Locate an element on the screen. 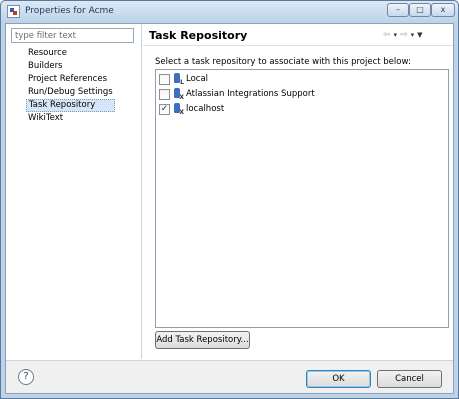  repository-row-localhost: ✓ X localhost is located at coordinates (191, 109).